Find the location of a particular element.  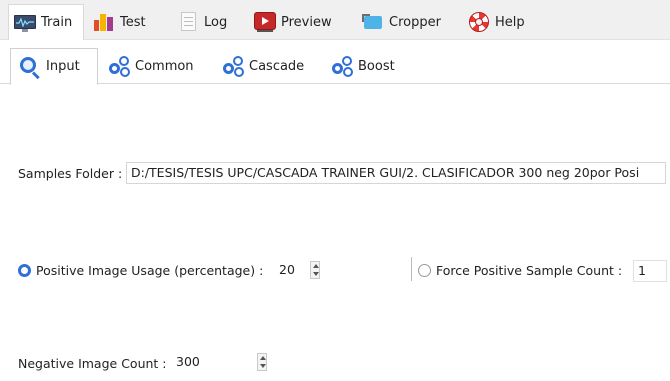

tab-common: Common is located at coordinates (151, 66).